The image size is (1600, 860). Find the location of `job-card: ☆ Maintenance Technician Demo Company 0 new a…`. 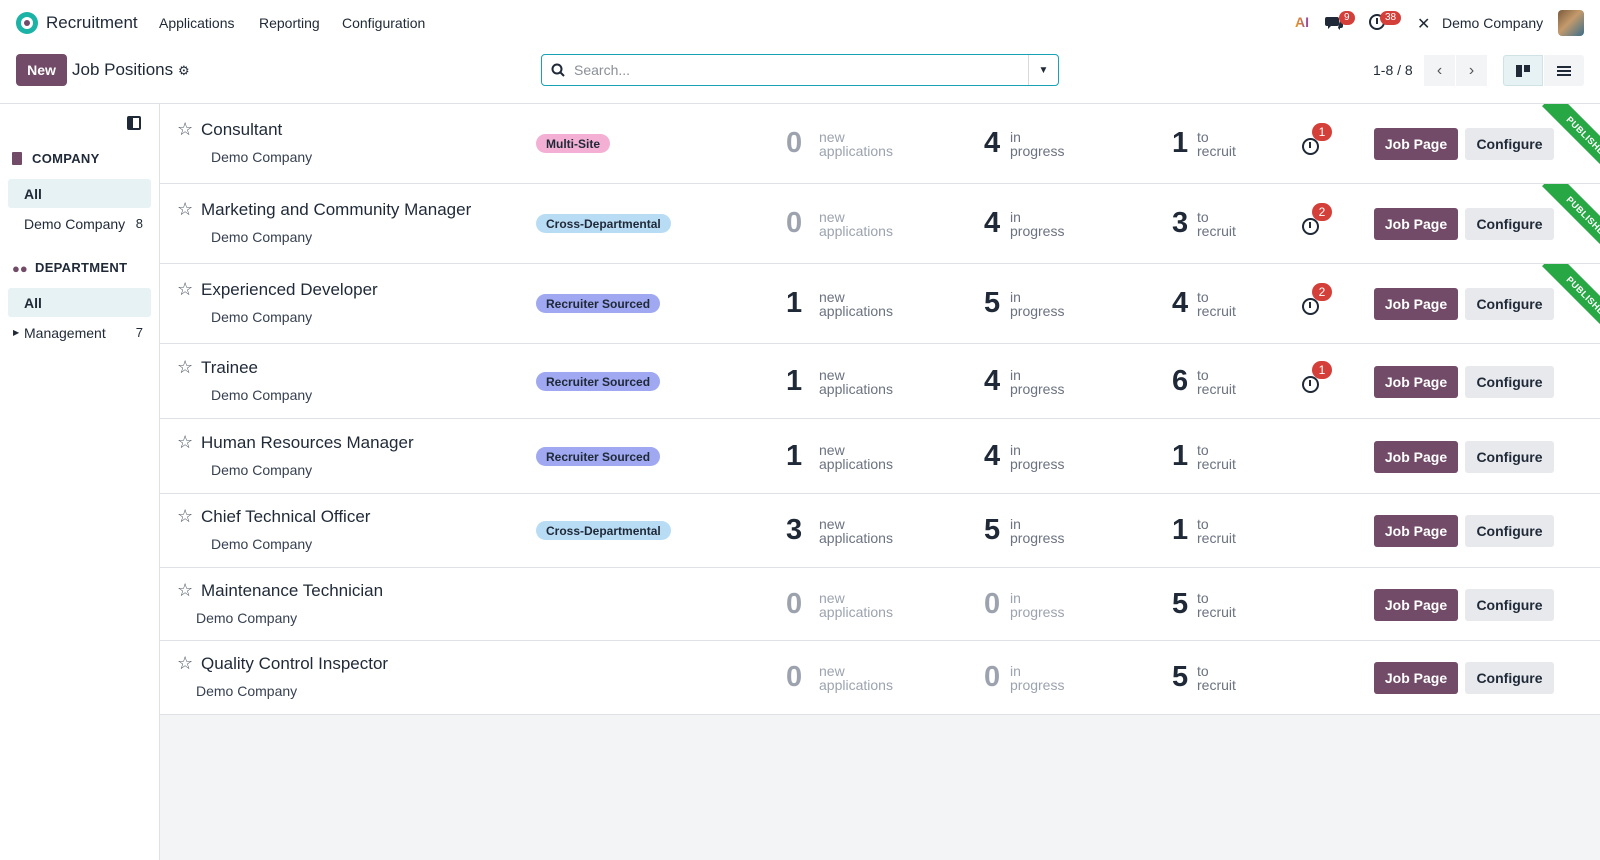

job-card: ☆ Maintenance Technician Demo Company 0 new a… is located at coordinates (880, 604).